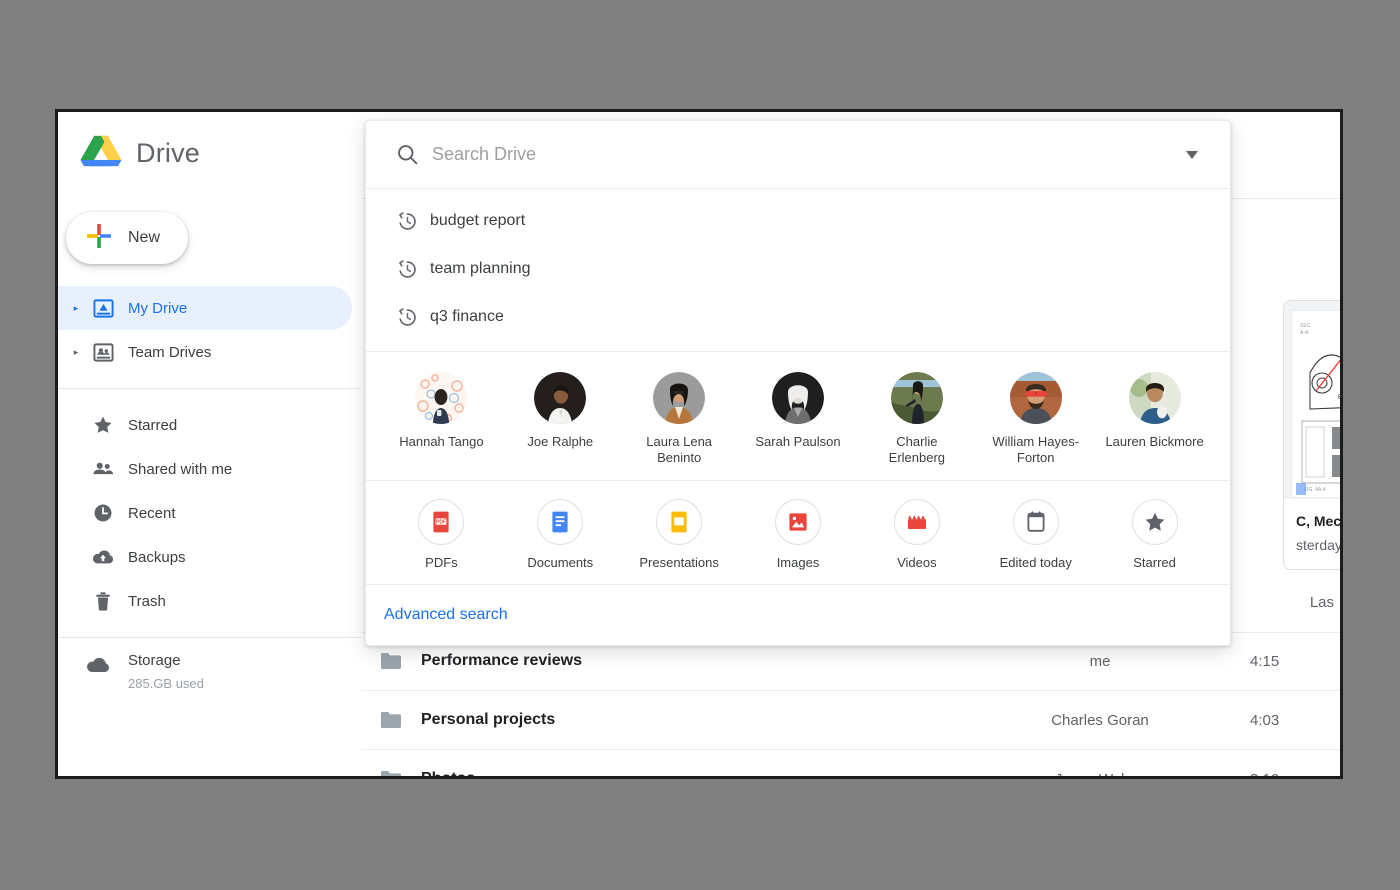  I want to click on storage-text: Storage 285.GB used, so click(166, 671).